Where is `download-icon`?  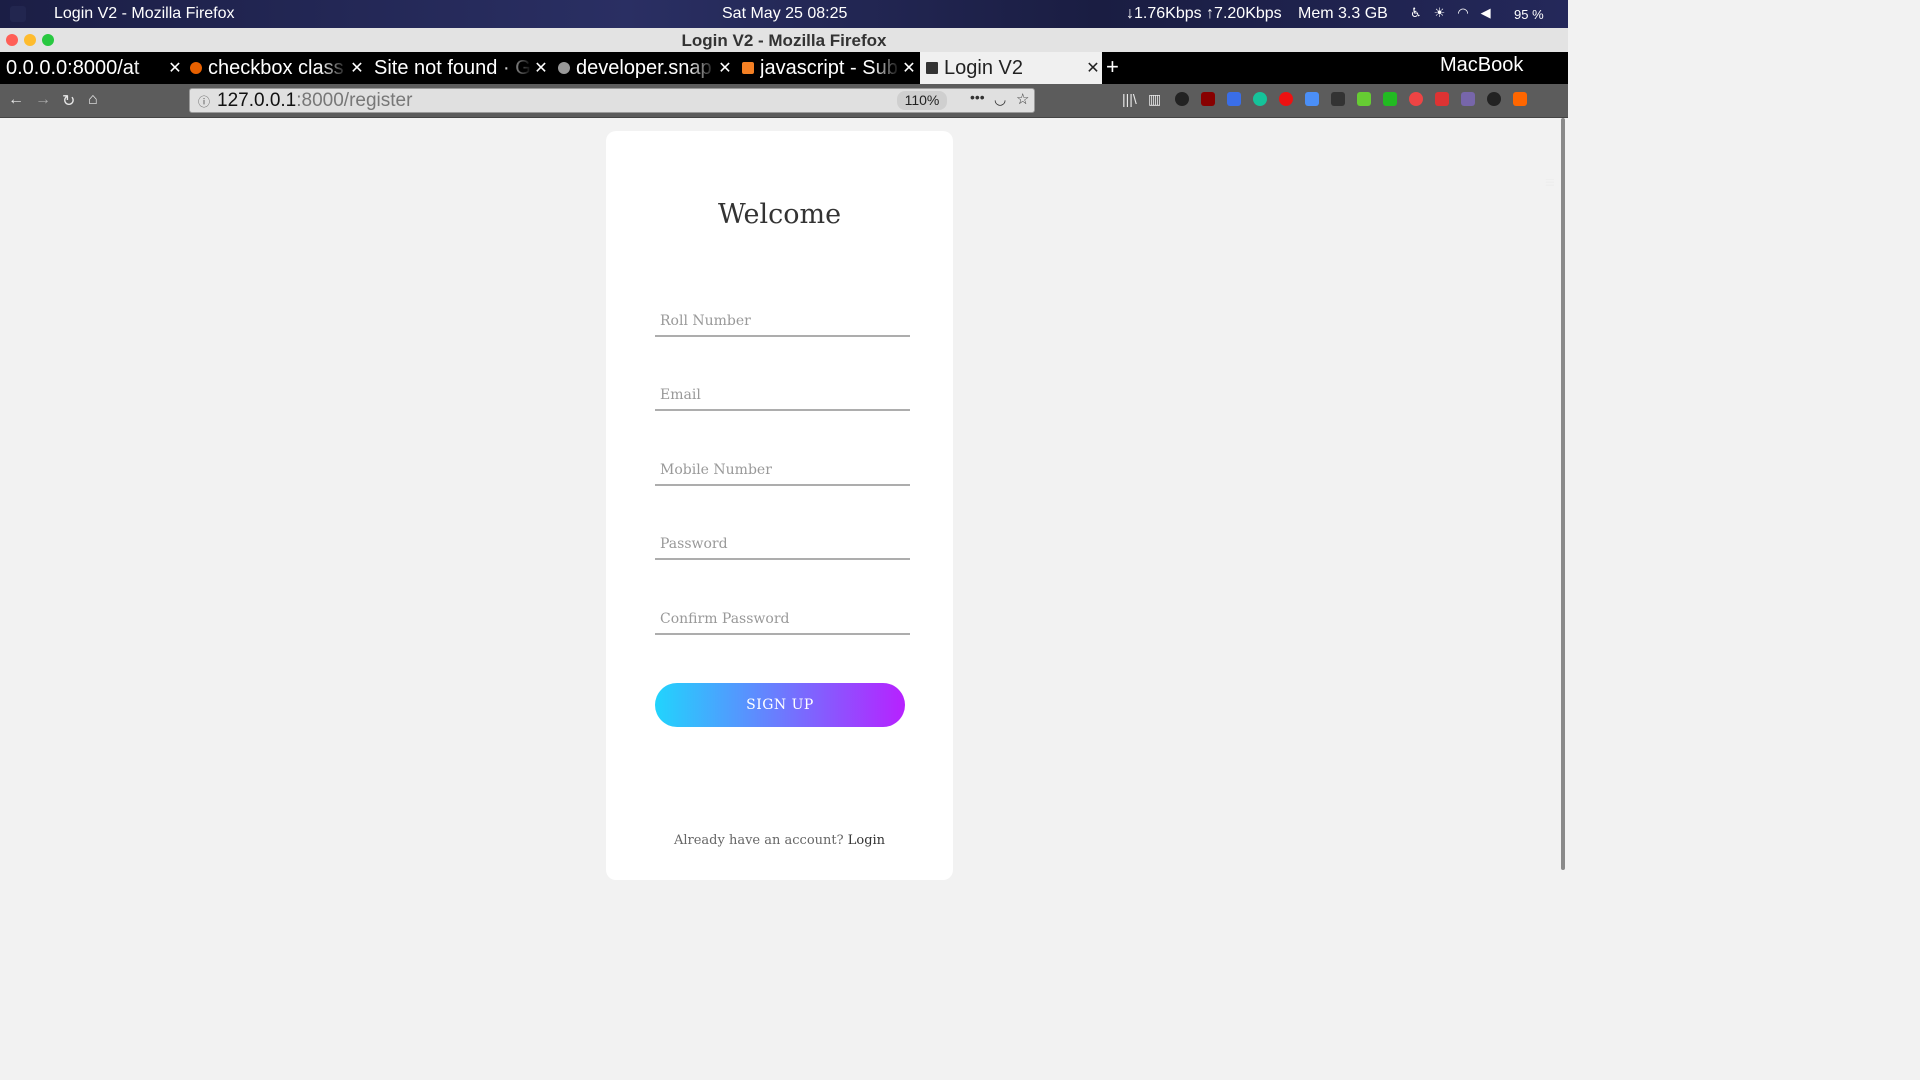
download-icon is located at coordinates (1364, 99).